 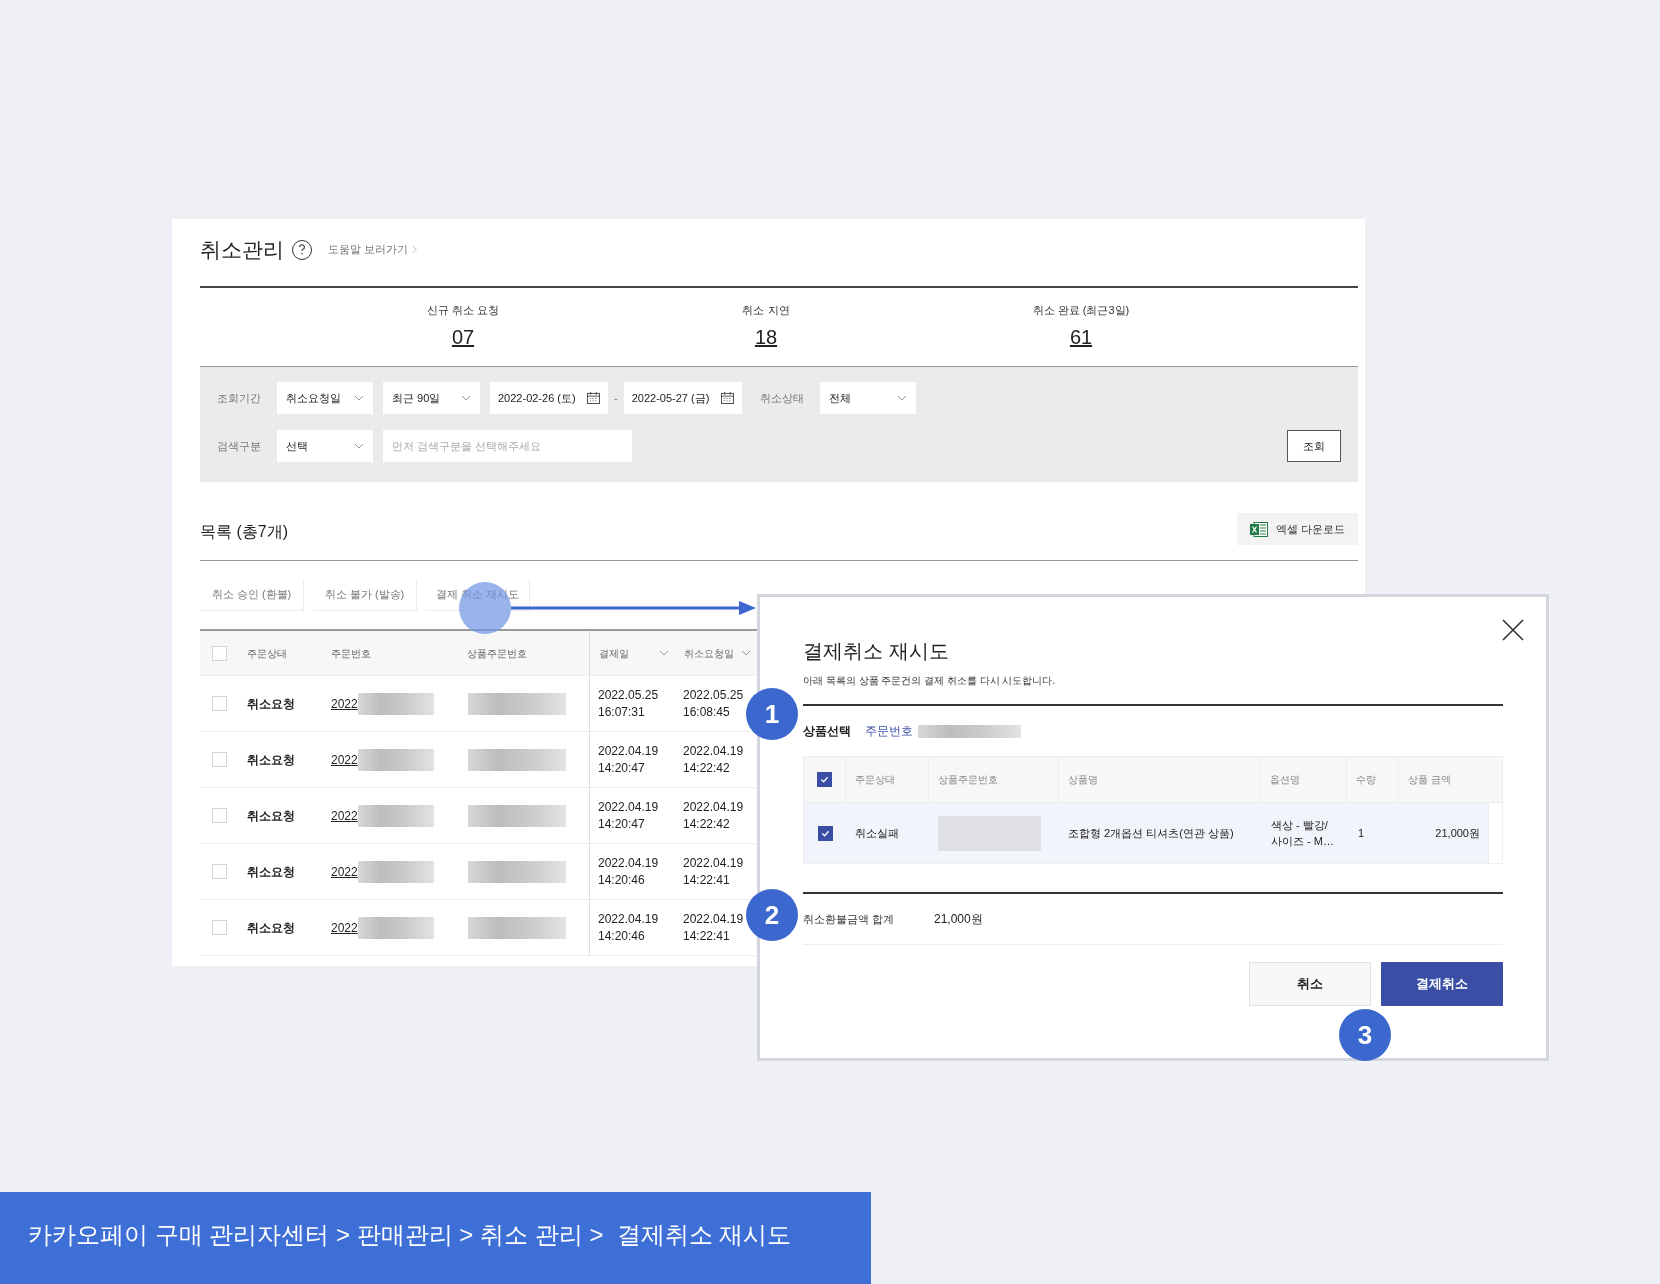 I want to click on table-cell-text: 21,000원, so click(x=1457, y=833).